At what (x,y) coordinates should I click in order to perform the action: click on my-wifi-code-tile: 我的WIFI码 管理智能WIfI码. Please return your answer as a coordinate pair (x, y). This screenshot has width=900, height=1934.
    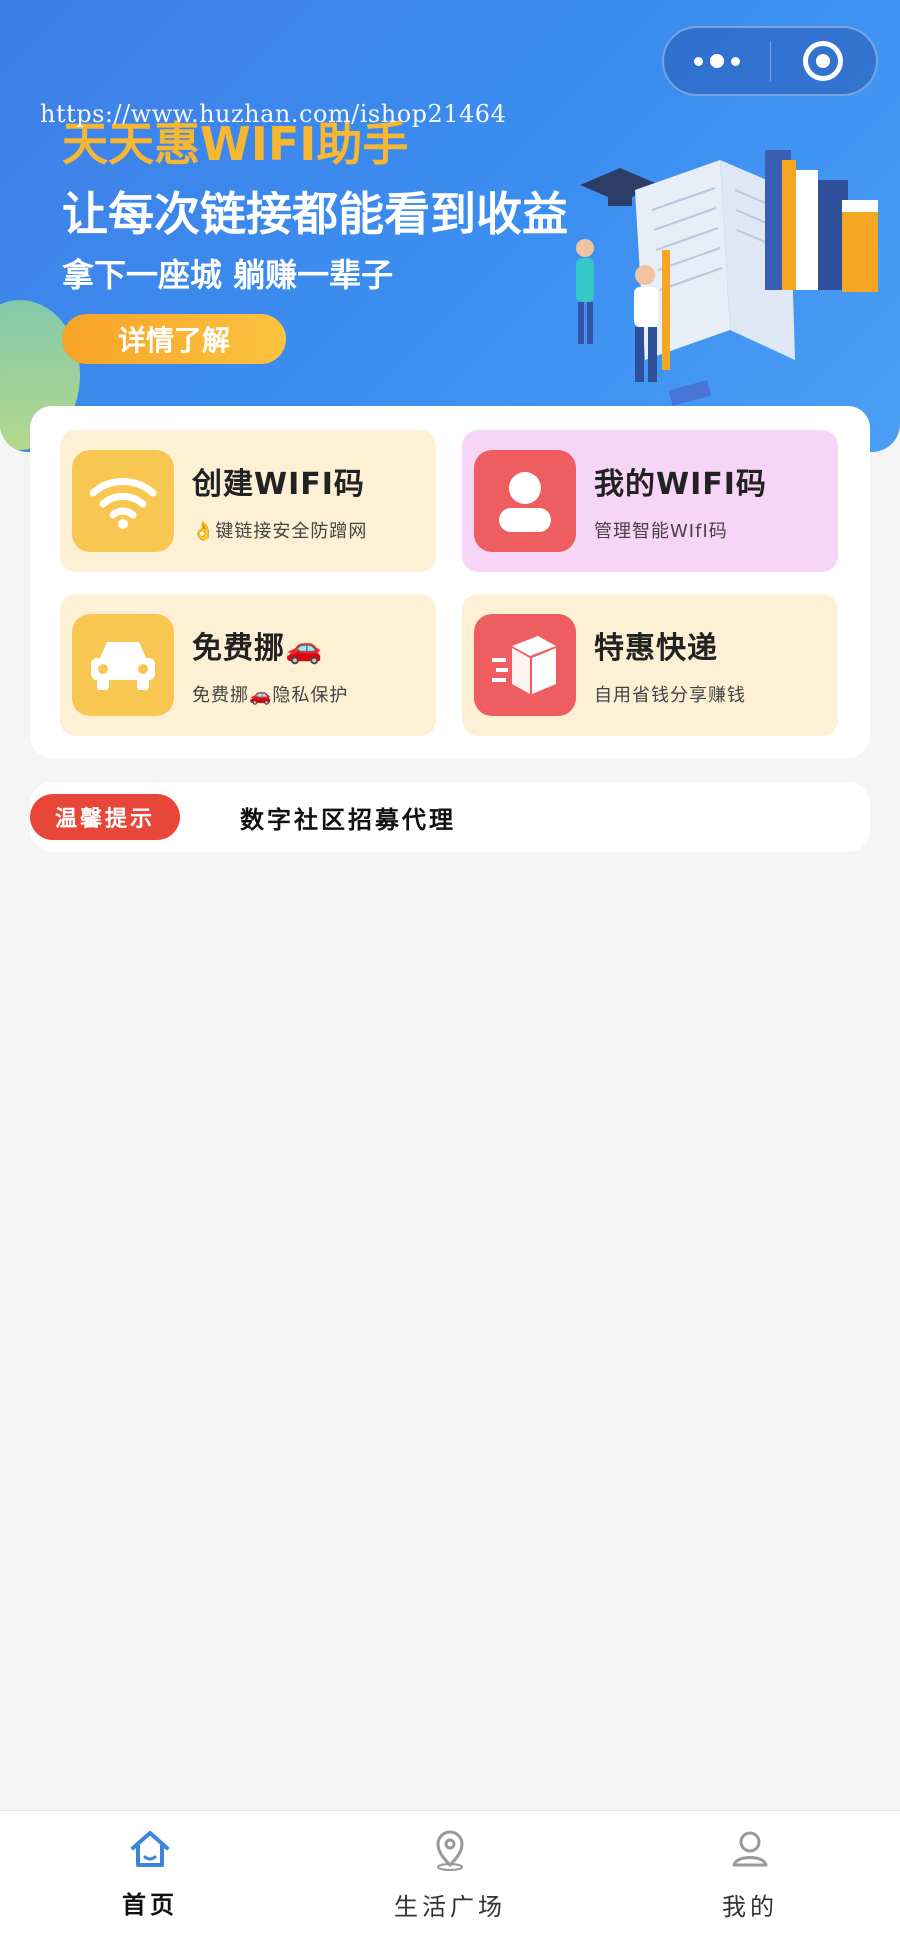
    Looking at the image, I should click on (650, 501).